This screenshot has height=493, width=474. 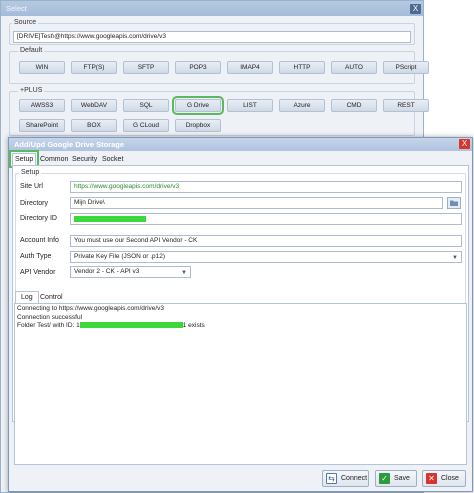 What do you see at coordinates (27, 297) in the screenshot?
I see `tab-log: Log` at bounding box center [27, 297].